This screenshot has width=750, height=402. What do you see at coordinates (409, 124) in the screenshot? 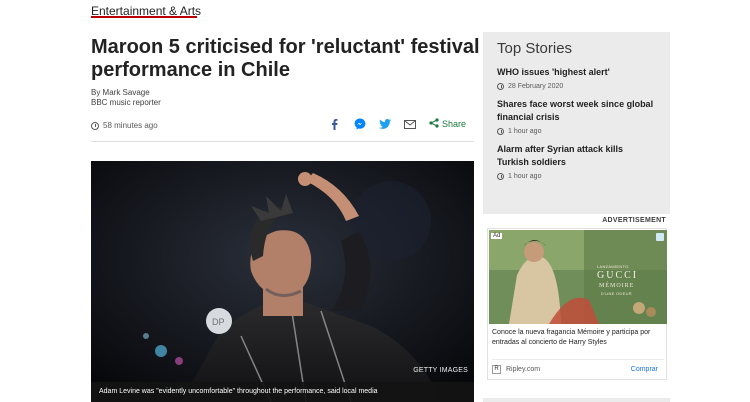
I see `email-icon` at bounding box center [409, 124].